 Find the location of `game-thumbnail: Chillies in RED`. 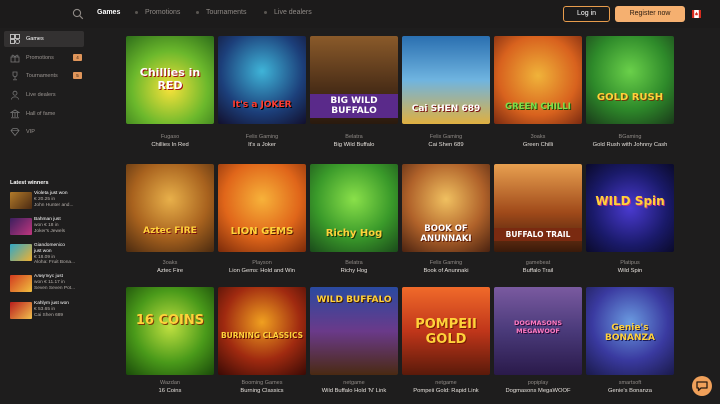

game-thumbnail: Chillies in RED is located at coordinates (170, 80).